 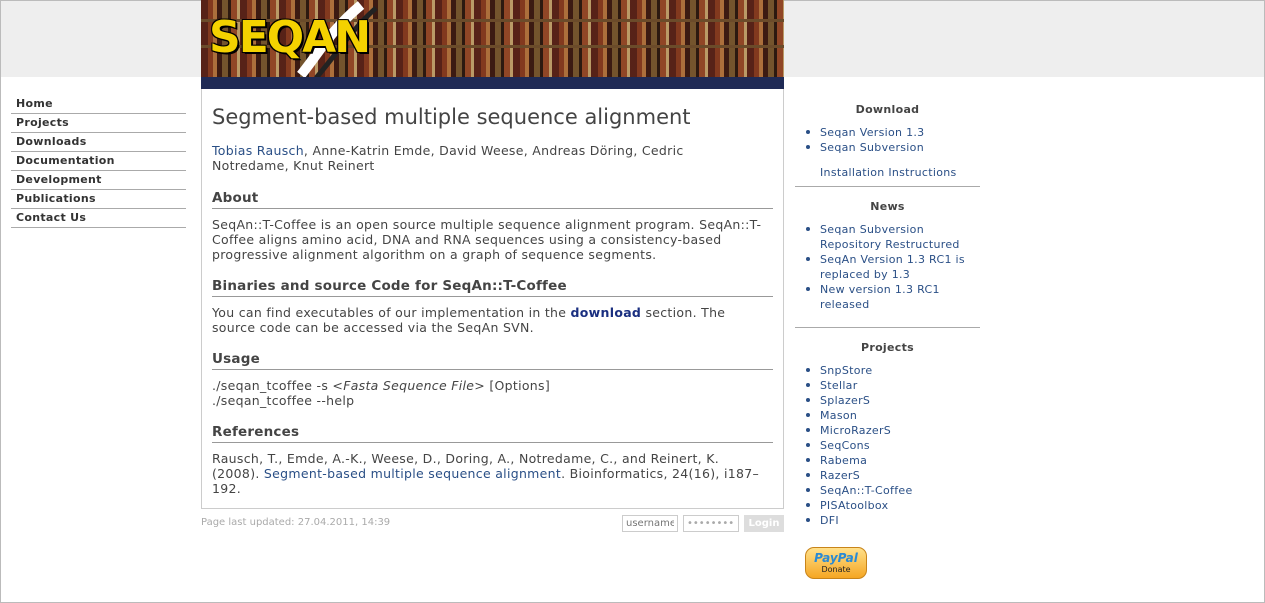 I want to click on list-item: SplazerS, so click(x=887, y=400).